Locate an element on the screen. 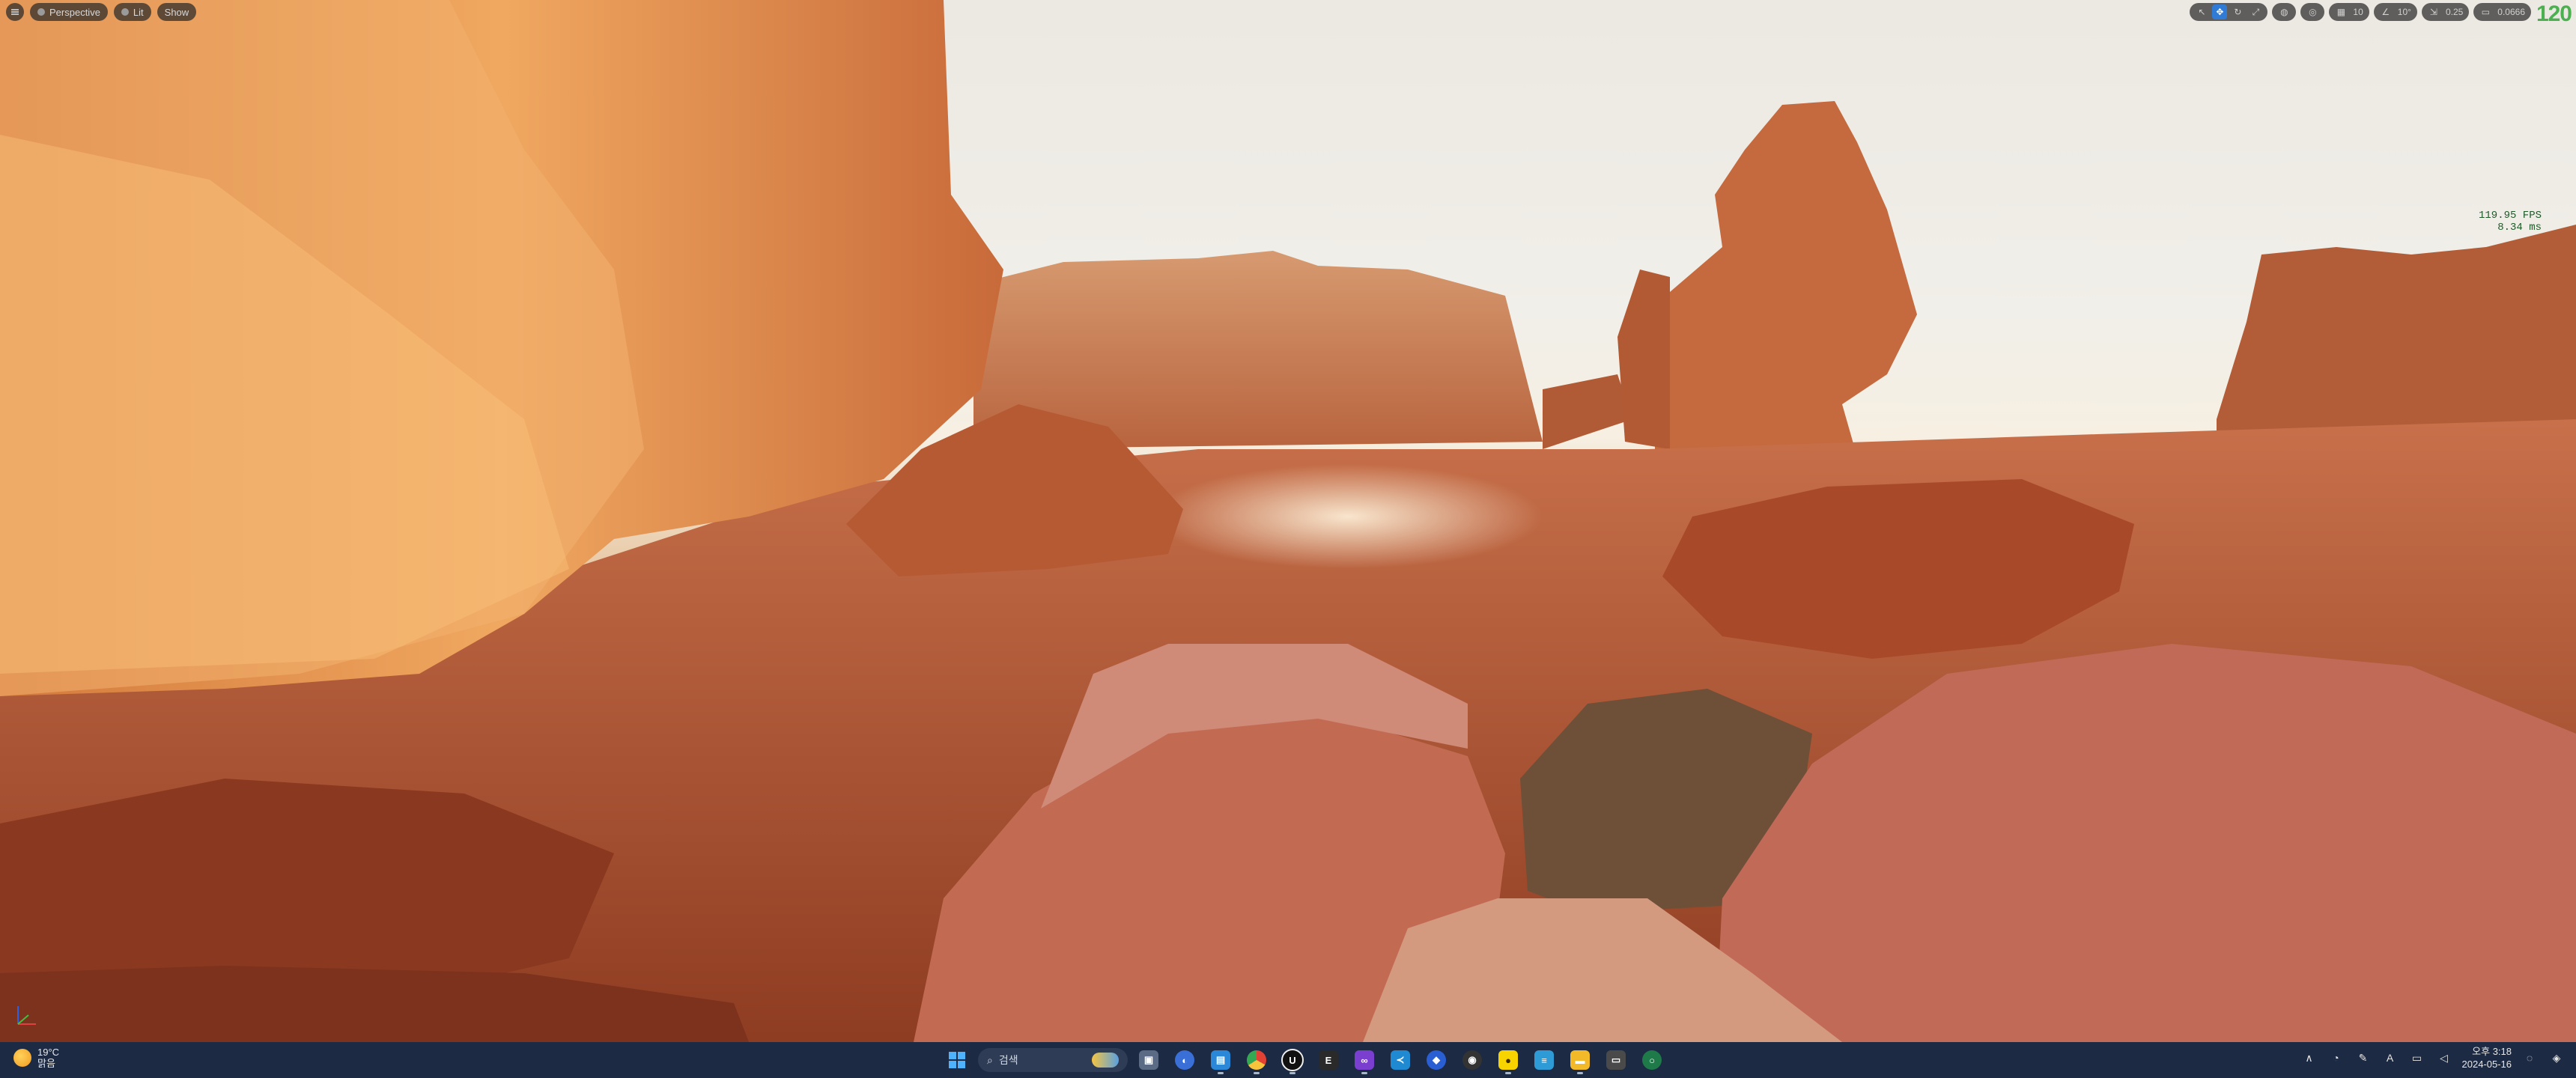 Image resolution: width=2576 pixels, height=1078 pixels. app-visual-studio: ∞ is located at coordinates (1364, 1060).